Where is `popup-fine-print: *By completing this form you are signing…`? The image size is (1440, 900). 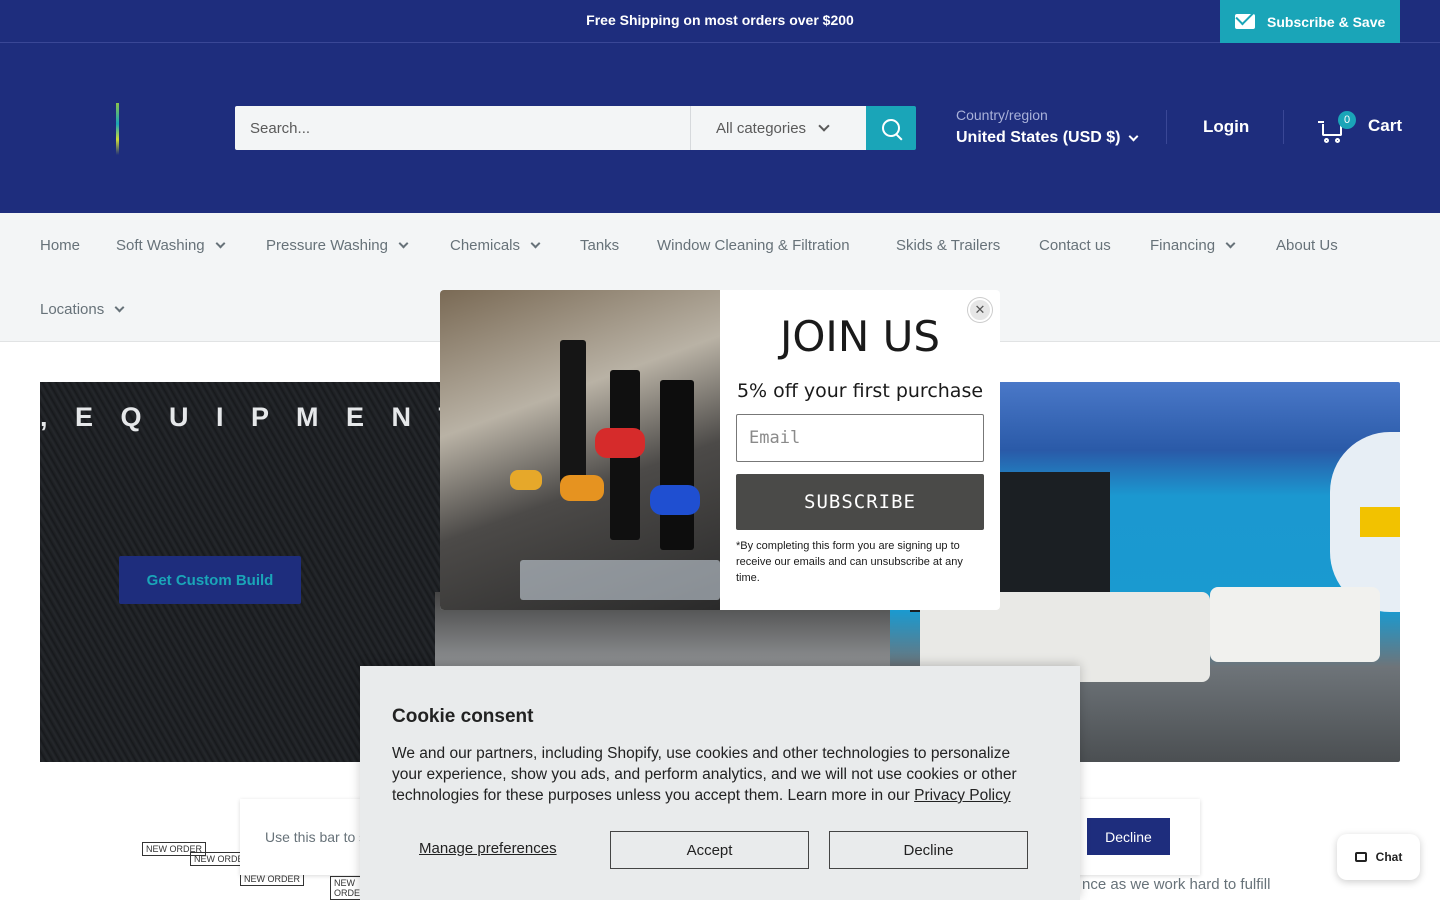
popup-fine-print: *By completing this form you are signing… is located at coordinates (849, 562).